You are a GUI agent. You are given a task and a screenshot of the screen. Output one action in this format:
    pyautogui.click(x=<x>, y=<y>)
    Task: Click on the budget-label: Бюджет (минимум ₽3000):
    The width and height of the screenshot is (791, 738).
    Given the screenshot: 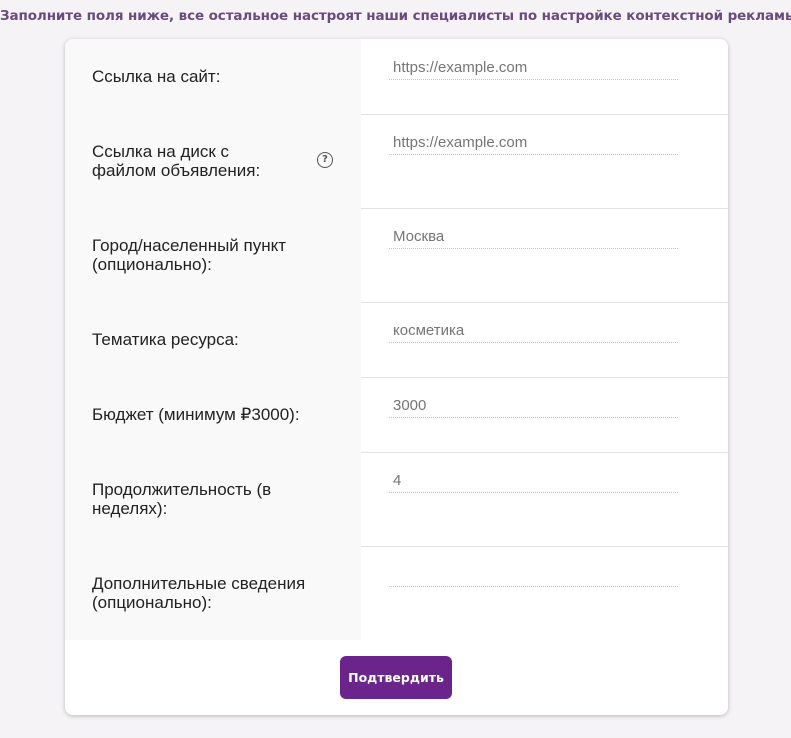 What is the action you would take?
    pyautogui.click(x=196, y=414)
    